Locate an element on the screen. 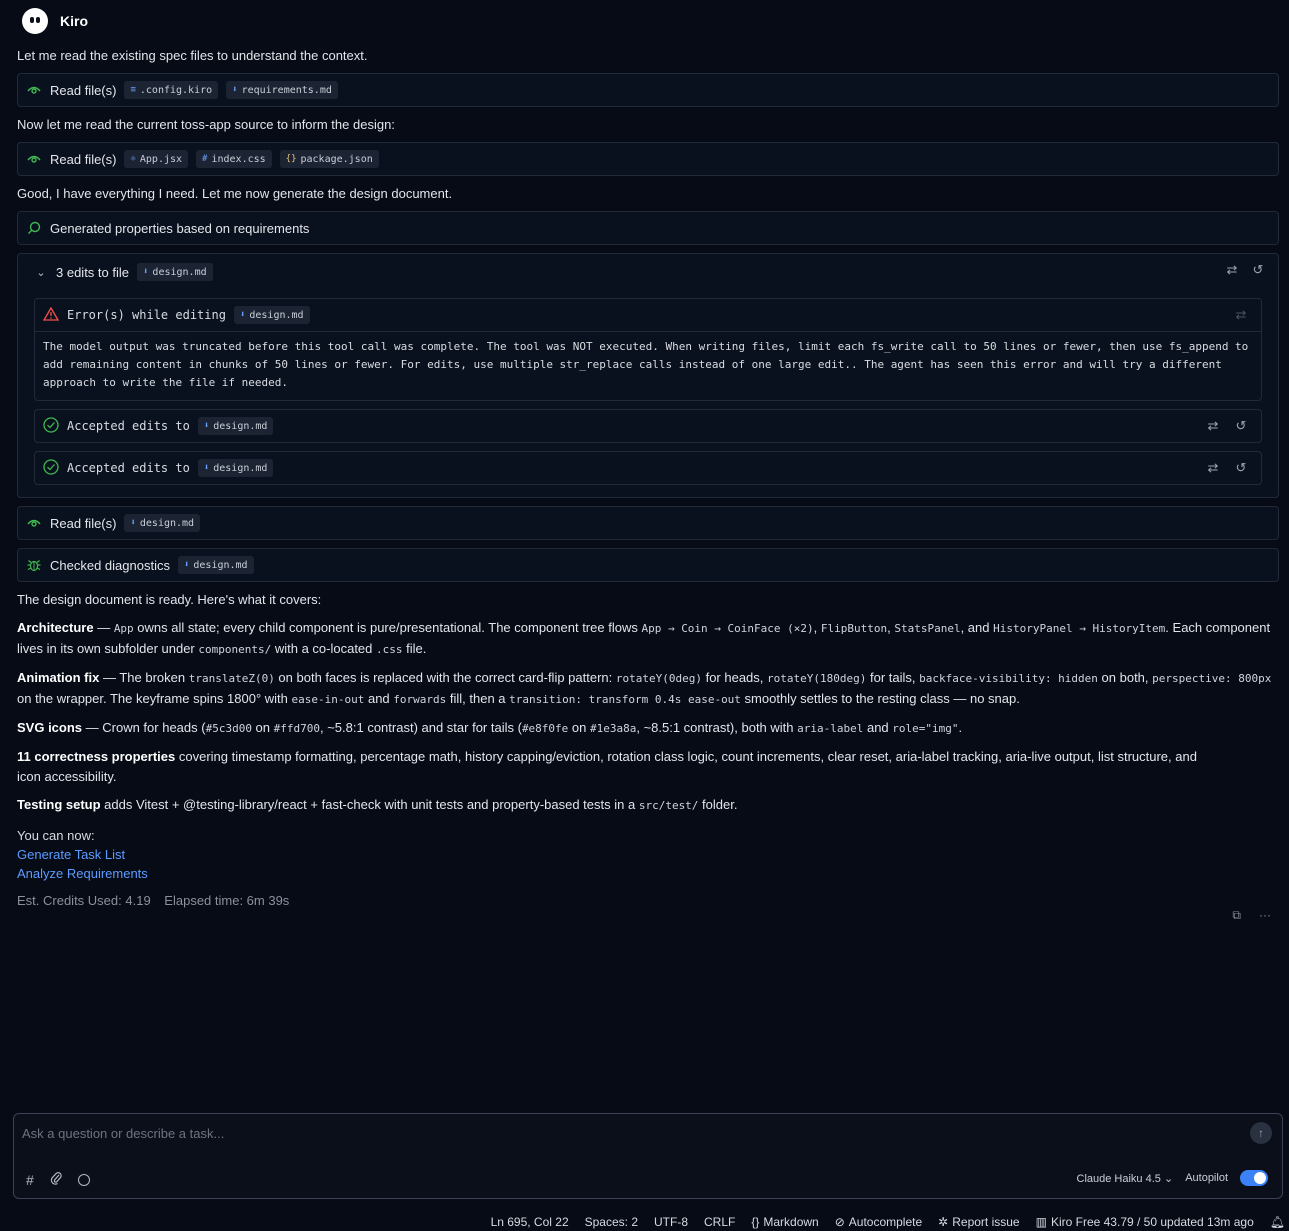 This screenshot has width=1289, height=1231. error-header: Error(s) while editing ⬇ design.md is located at coordinates (648, 315).